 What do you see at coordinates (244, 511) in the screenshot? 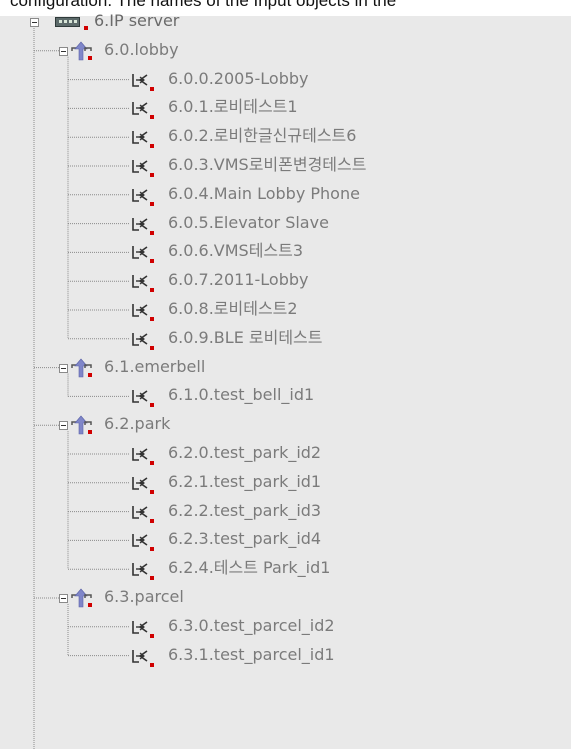
I see `tree-item: 6.2.2.test_park_id3` at bounding box center [244, 511].